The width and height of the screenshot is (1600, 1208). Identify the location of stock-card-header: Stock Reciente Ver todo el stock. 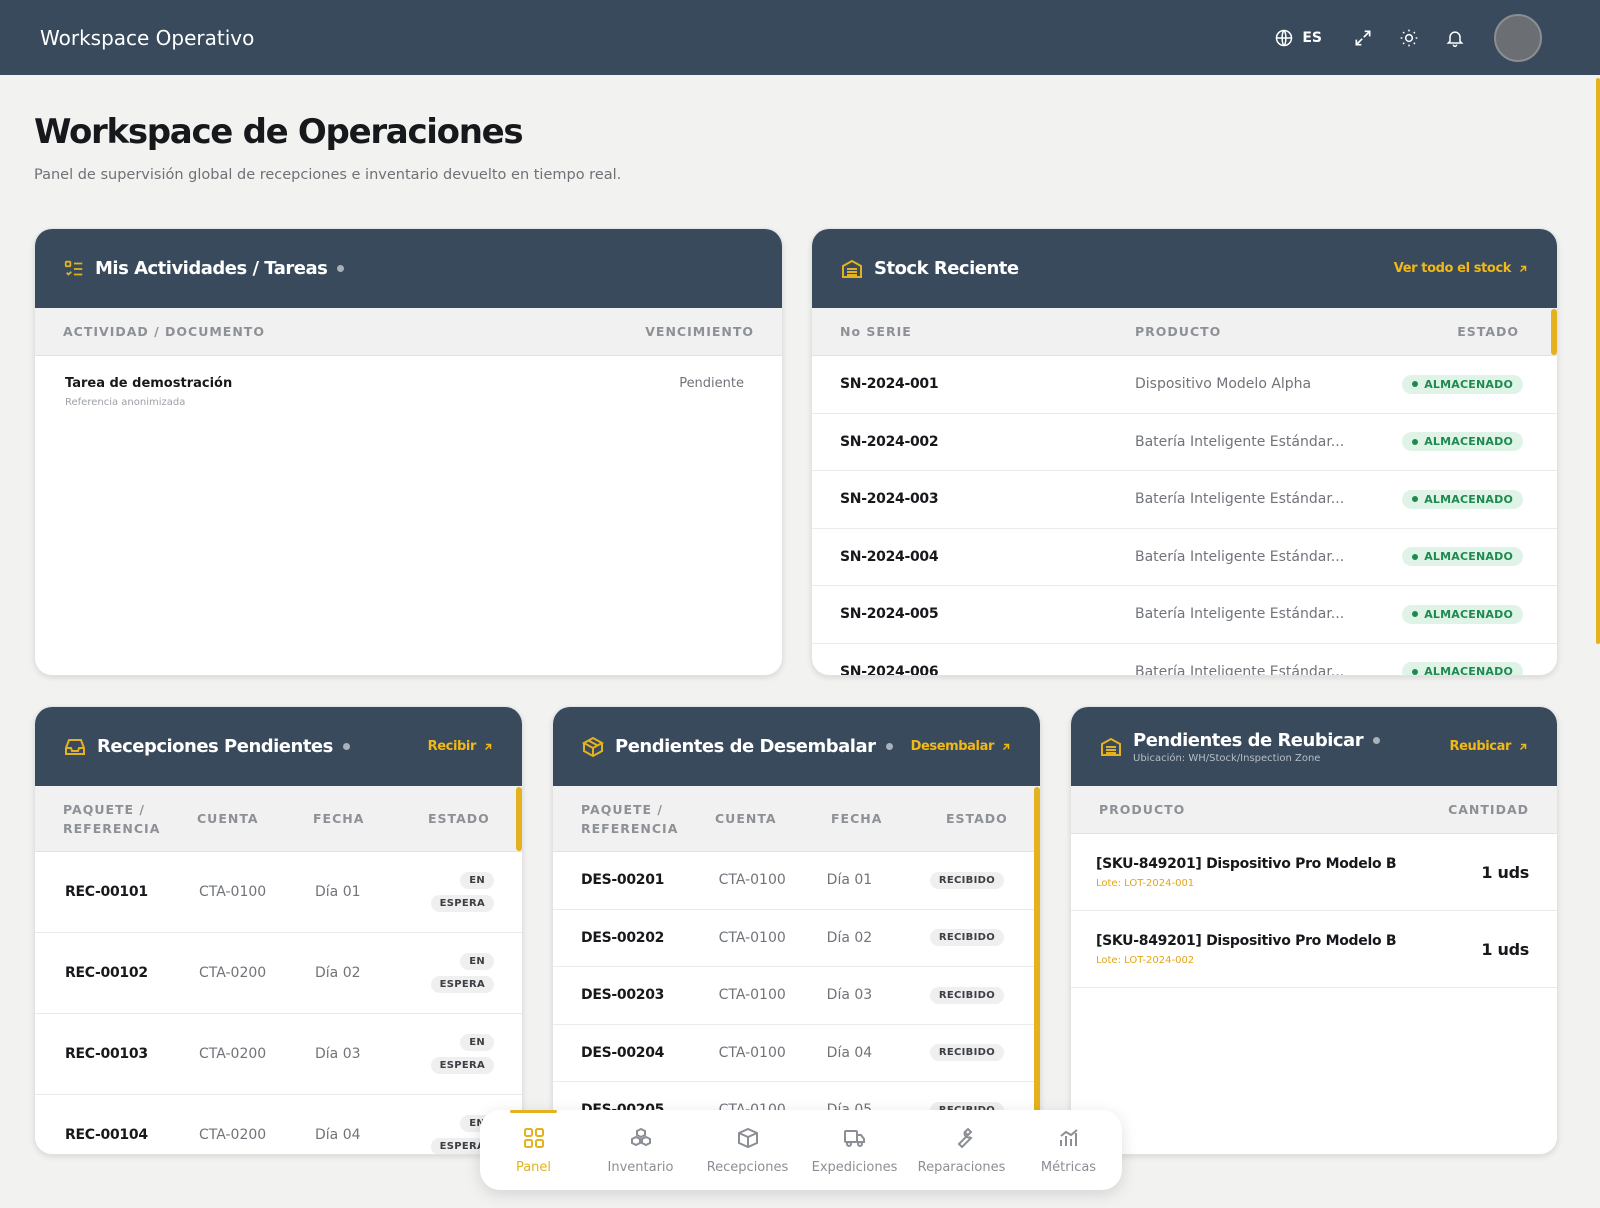
(1184, 268).